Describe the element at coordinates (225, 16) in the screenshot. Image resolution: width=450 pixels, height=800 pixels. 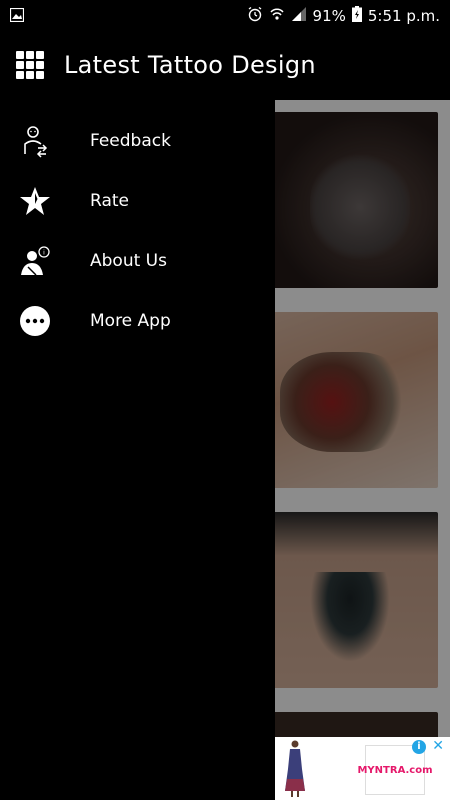
I see `status-bar: 91% 5:51 p.m.` at that location.